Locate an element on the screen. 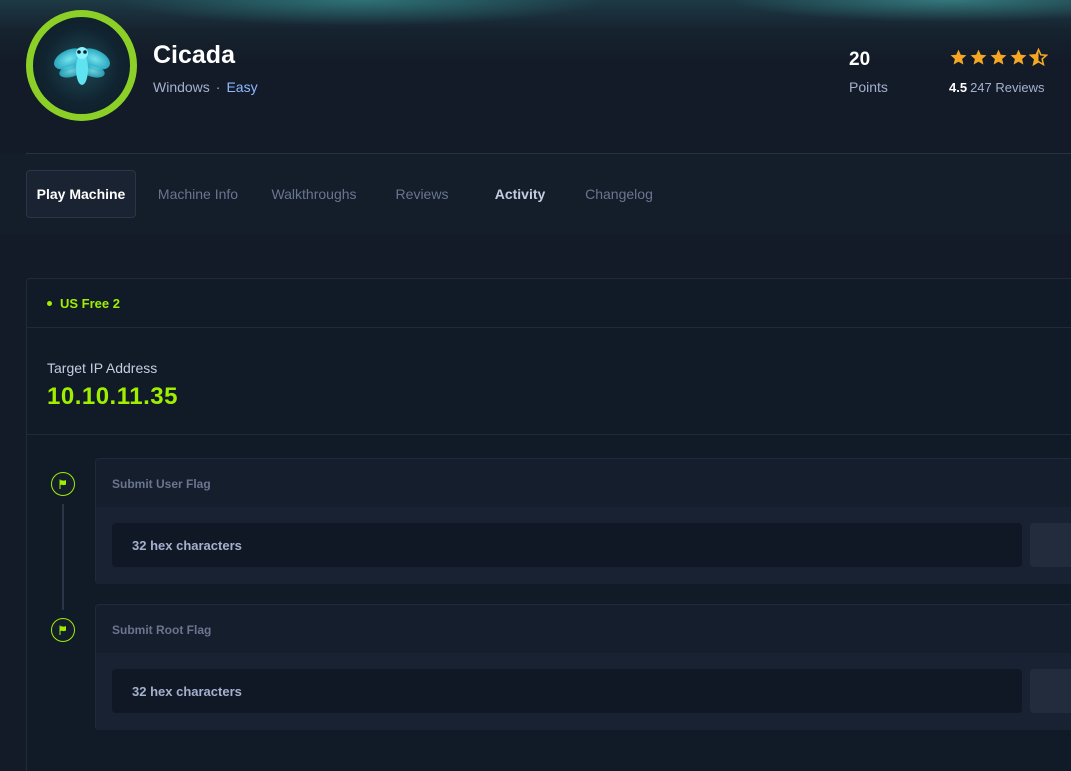 The image size is (1071, 771). root-flag-submit-button is located at coordinates (1050, 691).